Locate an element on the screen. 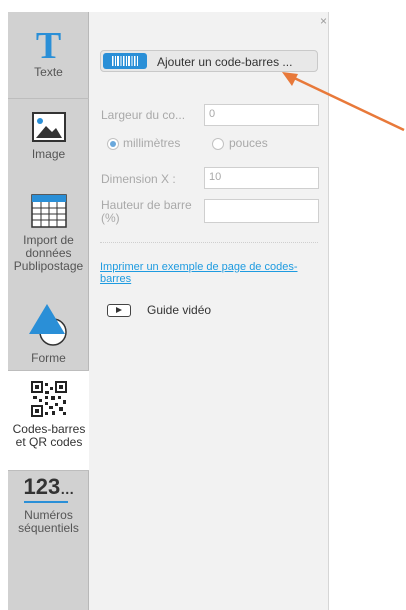 The height and width of the screenshot is (610, 406). spreadsheet-icon is located at coordinates (48, 211).